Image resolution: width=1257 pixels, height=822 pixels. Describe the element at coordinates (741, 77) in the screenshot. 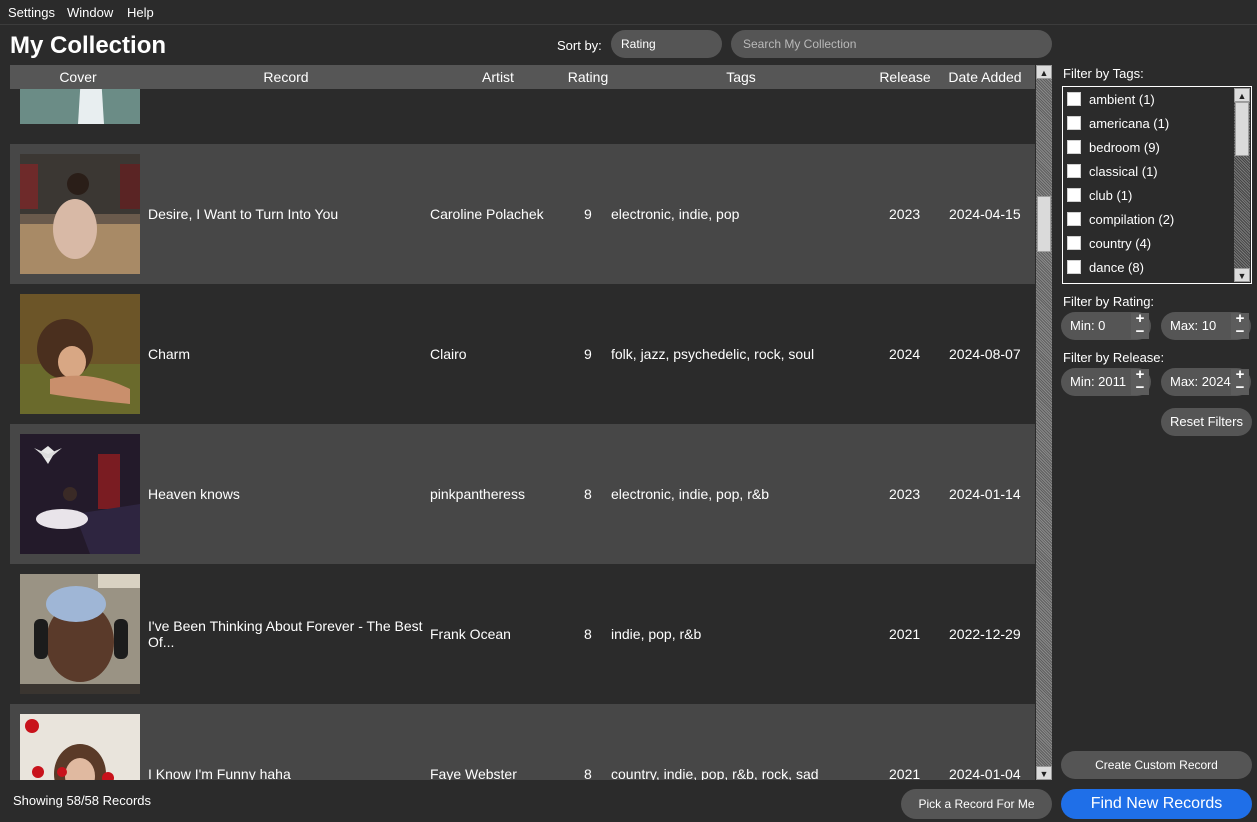

I see `column-header-tags: Tags` at that location.